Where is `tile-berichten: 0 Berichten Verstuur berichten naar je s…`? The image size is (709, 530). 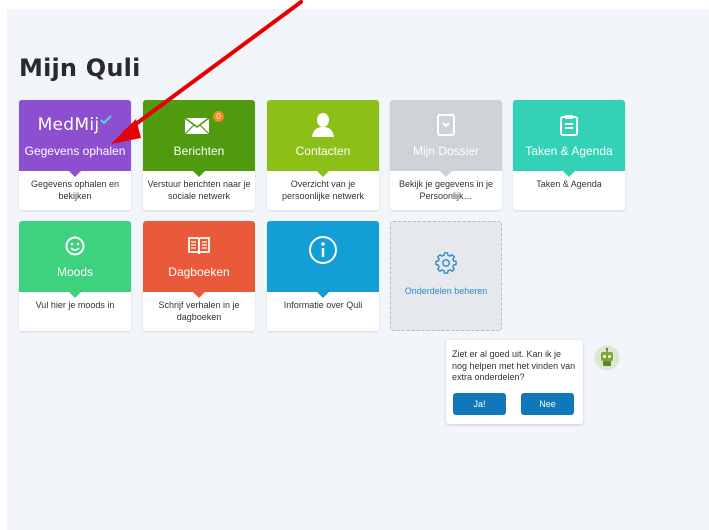 tile-berichten: 0 Berichten Verstuur berichten naar je s… is located at coordinates (199, 155).